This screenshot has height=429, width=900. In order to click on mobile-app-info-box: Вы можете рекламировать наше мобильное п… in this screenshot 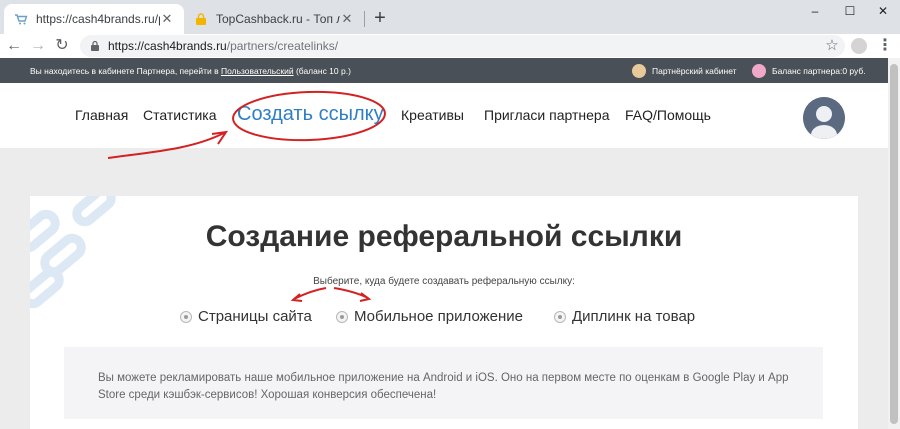, I will do `click(443, 383)`.